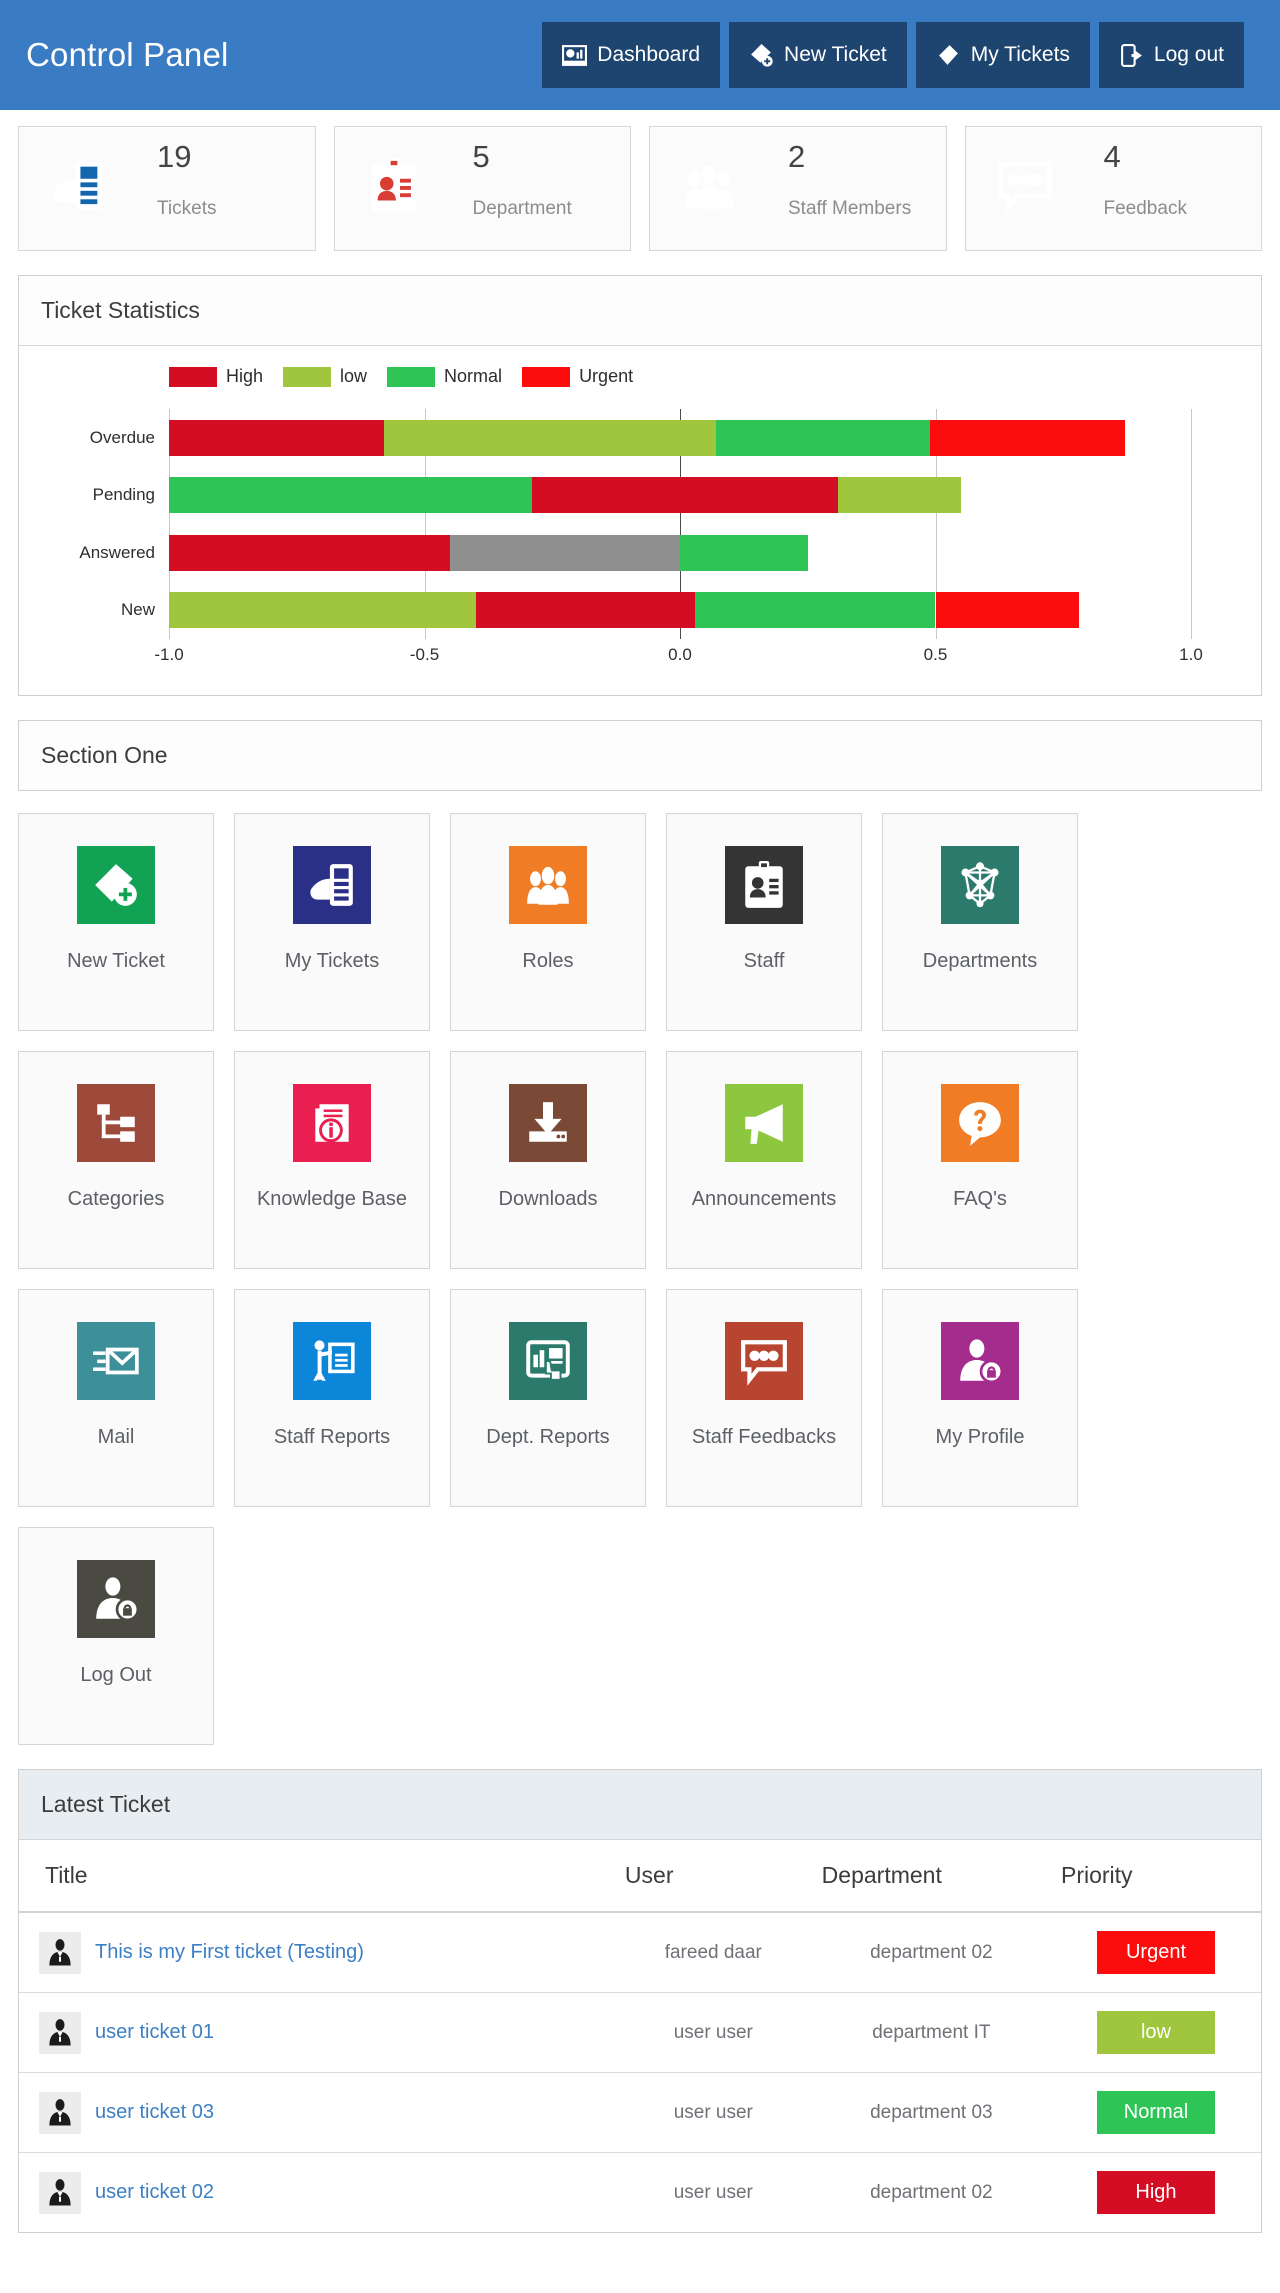 This screenshot has width=1280, height=2293. Describe the element at coordinates (548, 1123) in the screenshot. I see `download-icon` at that location.